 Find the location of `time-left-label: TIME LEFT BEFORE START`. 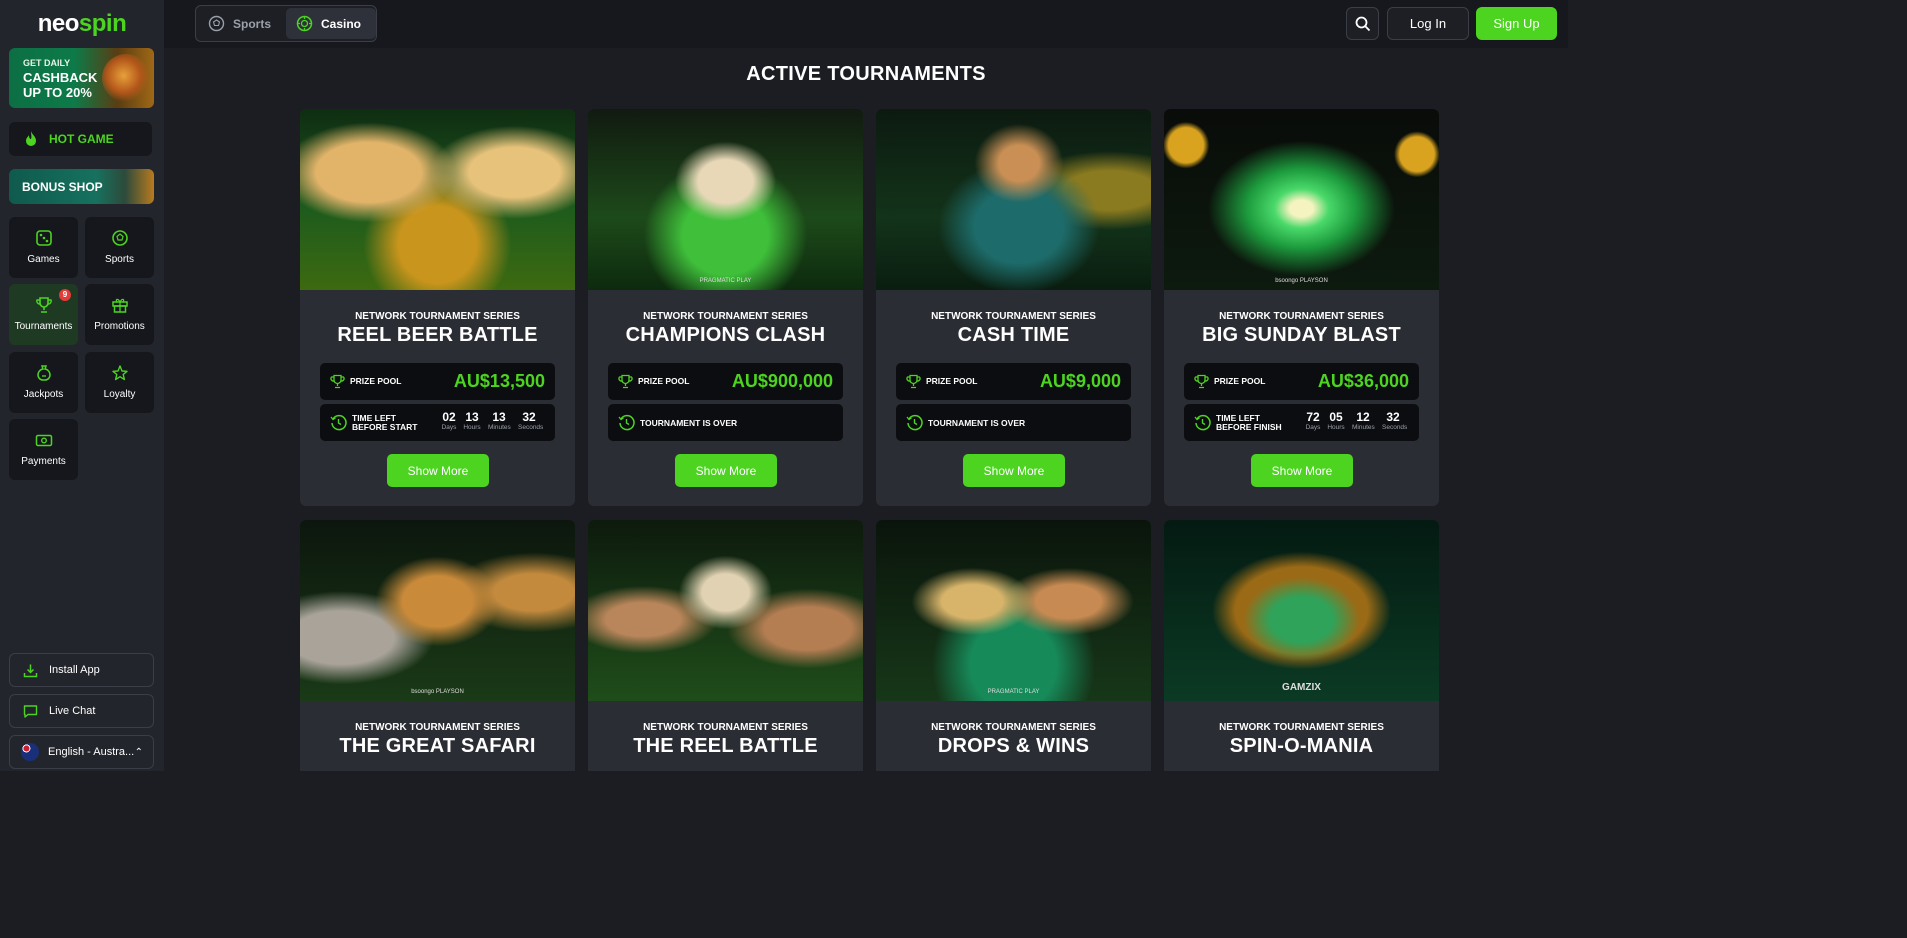

time-left-label: TIME LEFT BEFORE START is located at coordinates (384, 422).